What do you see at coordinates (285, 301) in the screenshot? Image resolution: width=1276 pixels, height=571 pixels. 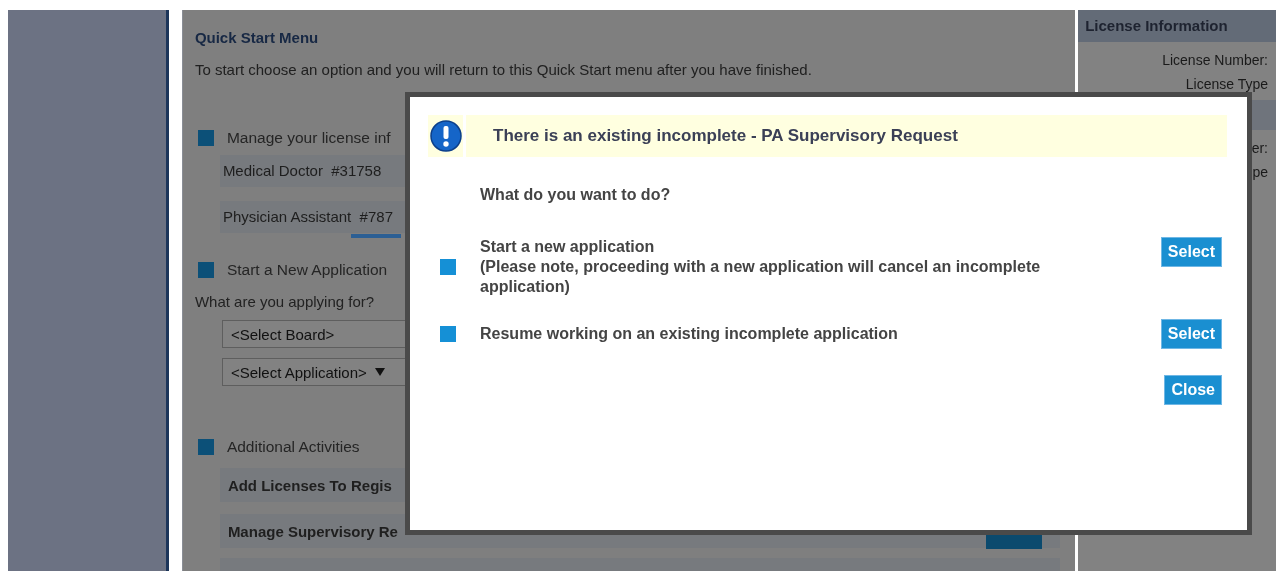 I see `prompt-text: What are you applying for?` at bounding box center [285, 301].